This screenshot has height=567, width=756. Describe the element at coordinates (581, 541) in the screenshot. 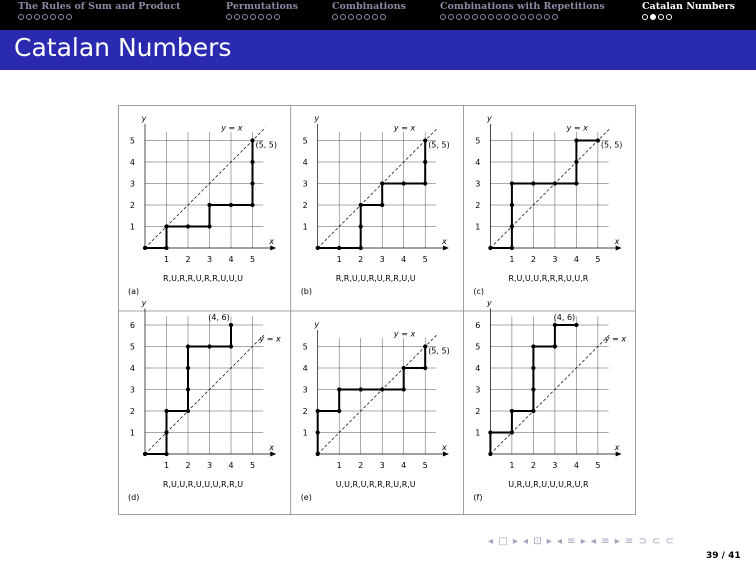

I see `beamer-navigation-controls: ◂ □ ▸ ◂ ⊡ ▸ ◂ ≡ ▸ ◂ ≡ ▸ ≡ ⊃ ⊂ ⊂` at that location.